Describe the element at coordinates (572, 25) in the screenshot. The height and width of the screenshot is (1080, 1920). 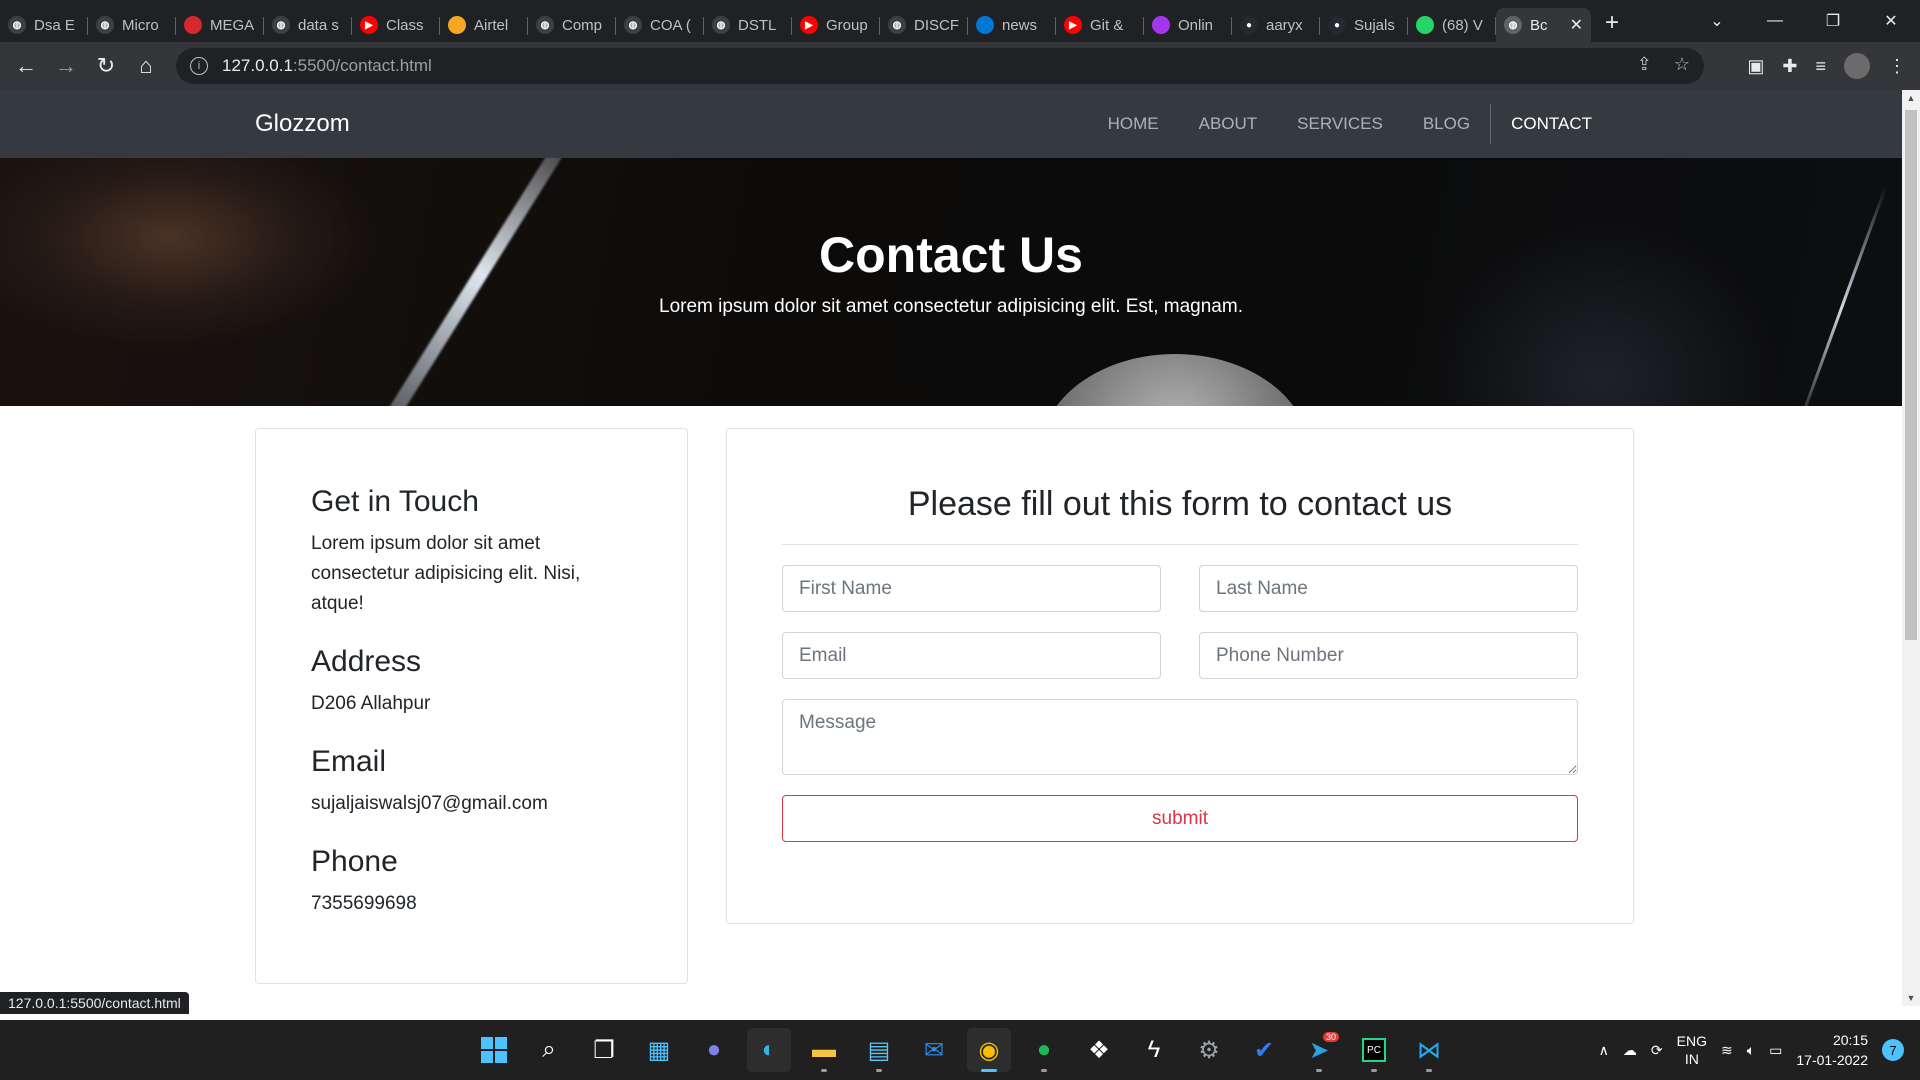
I see `browser-tab: ◍ Comp` at that location.